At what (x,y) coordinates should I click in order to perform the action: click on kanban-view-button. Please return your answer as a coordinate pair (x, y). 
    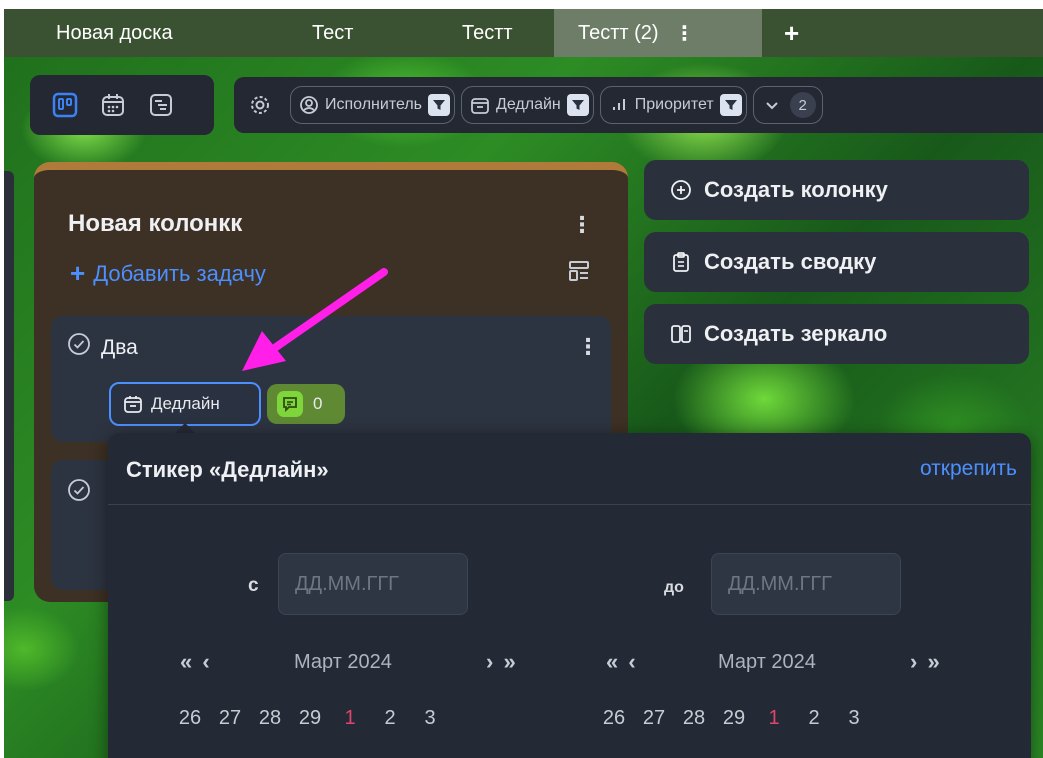
    Looking at the image, I should click on (65, 105).